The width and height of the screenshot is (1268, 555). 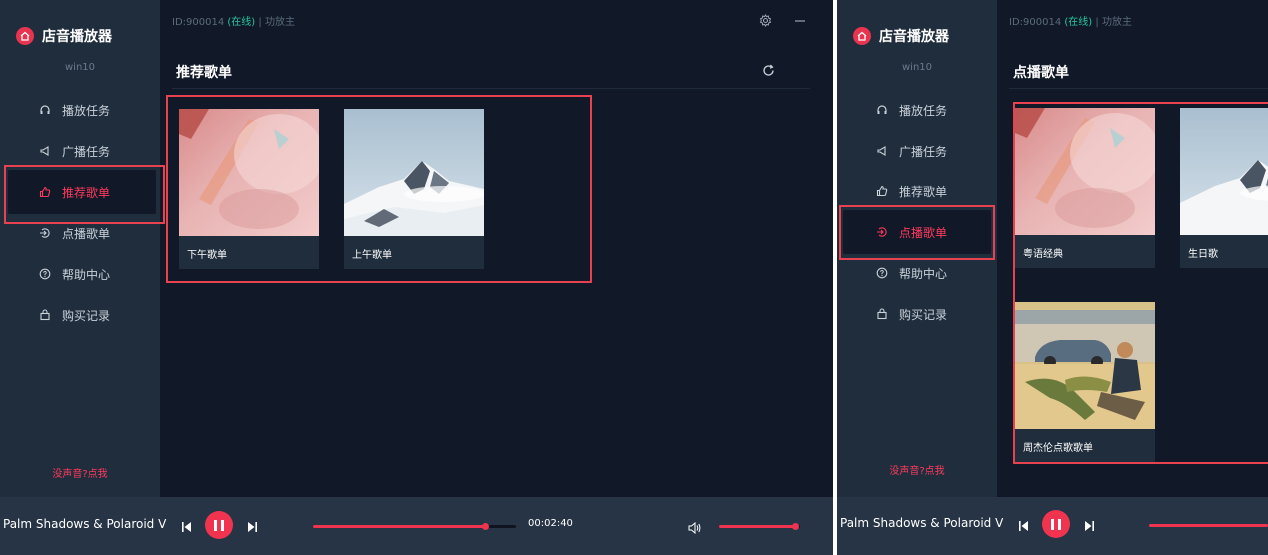 What do you see at coordinates (782, 21) in the screenshot?
I see `window-controls` at bounding box center [782, 21].